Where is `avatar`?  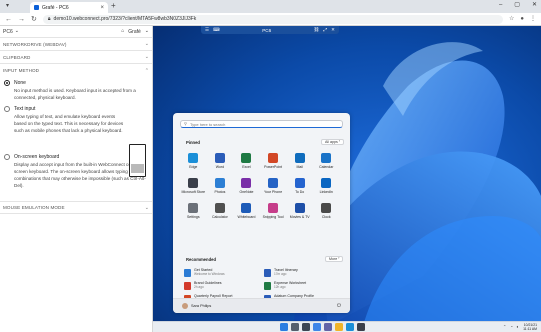 avatar is located at coordinates (185, 306).